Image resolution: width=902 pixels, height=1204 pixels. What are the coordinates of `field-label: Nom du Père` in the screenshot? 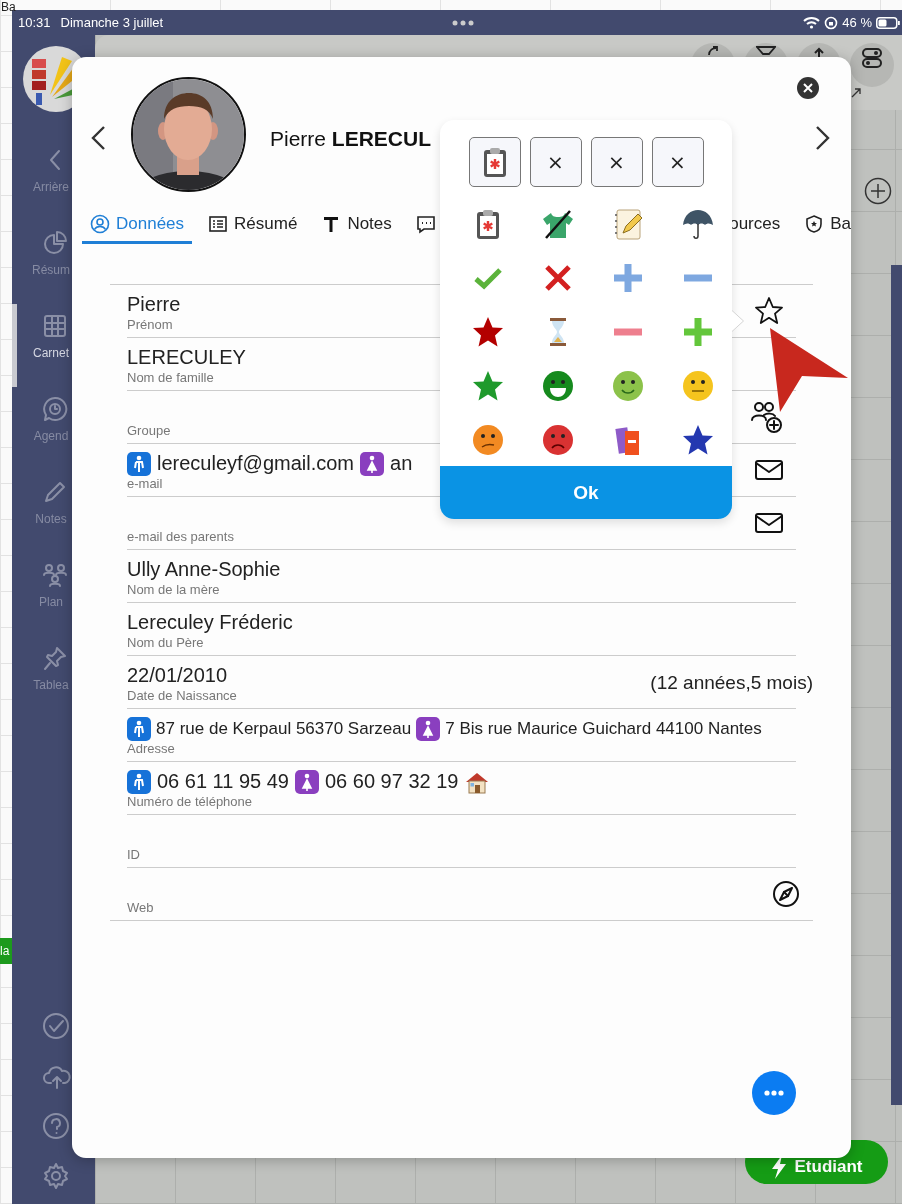 It's located at (165, 643).